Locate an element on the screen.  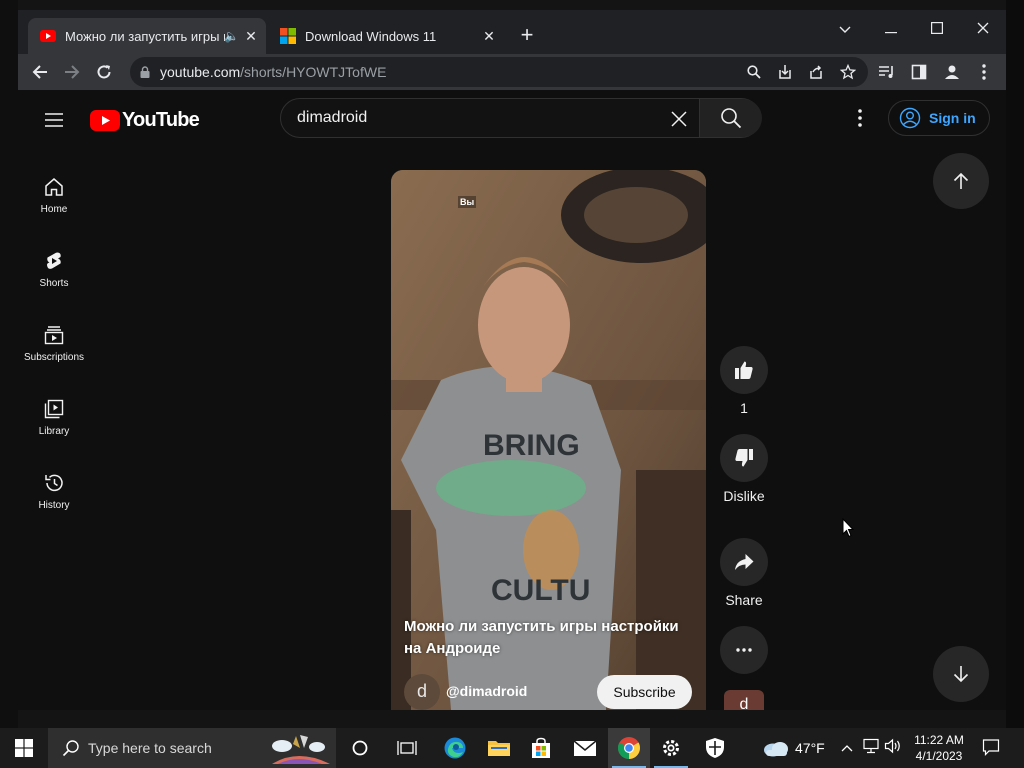
windows-logo-icon is located at coordinates (24, 748).